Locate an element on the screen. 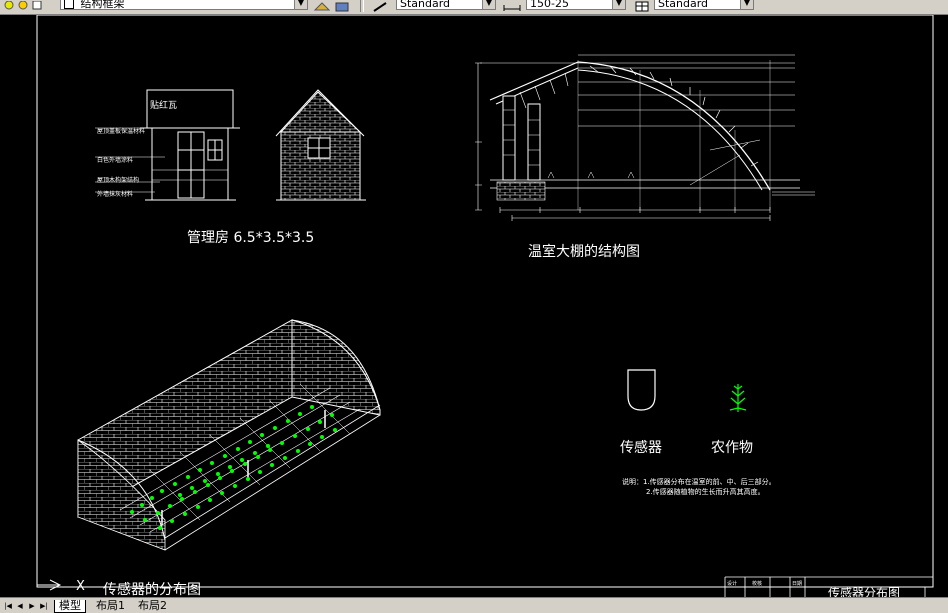  house-note-1: 屋顶盖板保温材料 is located at coordinates (121, 131).